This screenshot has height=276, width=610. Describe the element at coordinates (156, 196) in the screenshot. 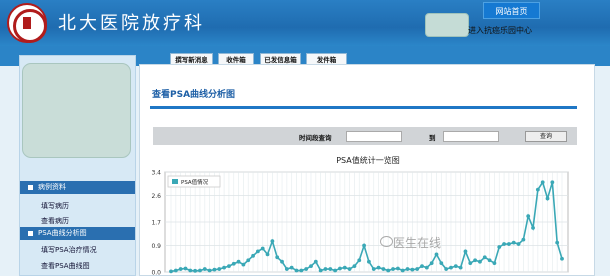

I see `y-tick-label: 2.6` at that location.